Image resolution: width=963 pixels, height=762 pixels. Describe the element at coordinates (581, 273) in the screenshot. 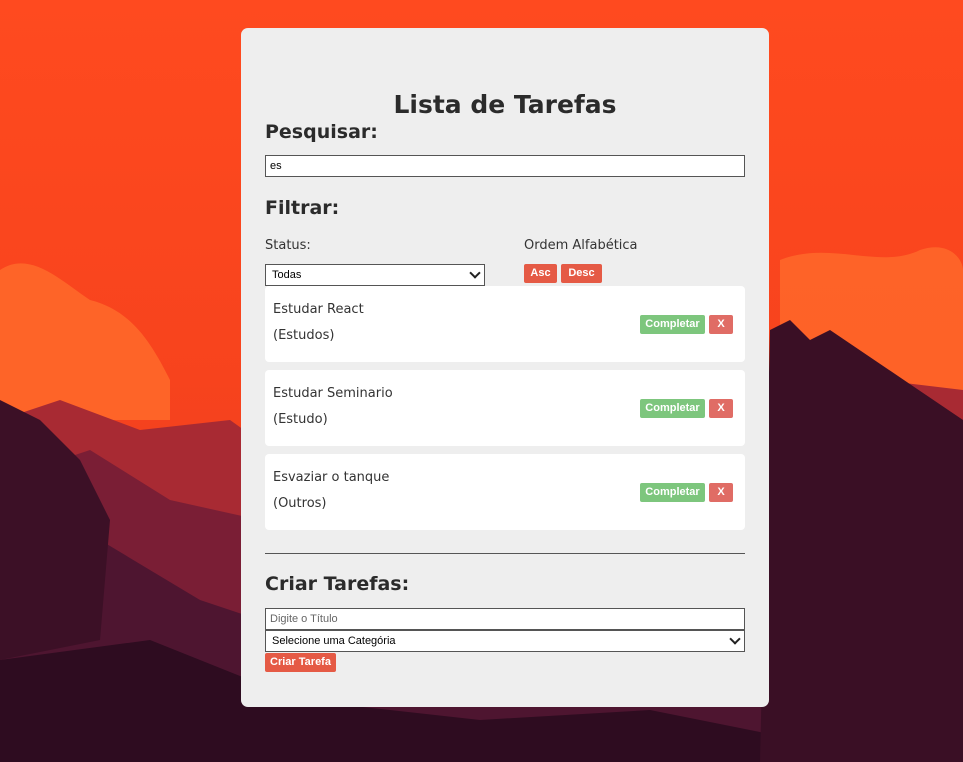

I see `sort-desc-button: Desc` at that location.